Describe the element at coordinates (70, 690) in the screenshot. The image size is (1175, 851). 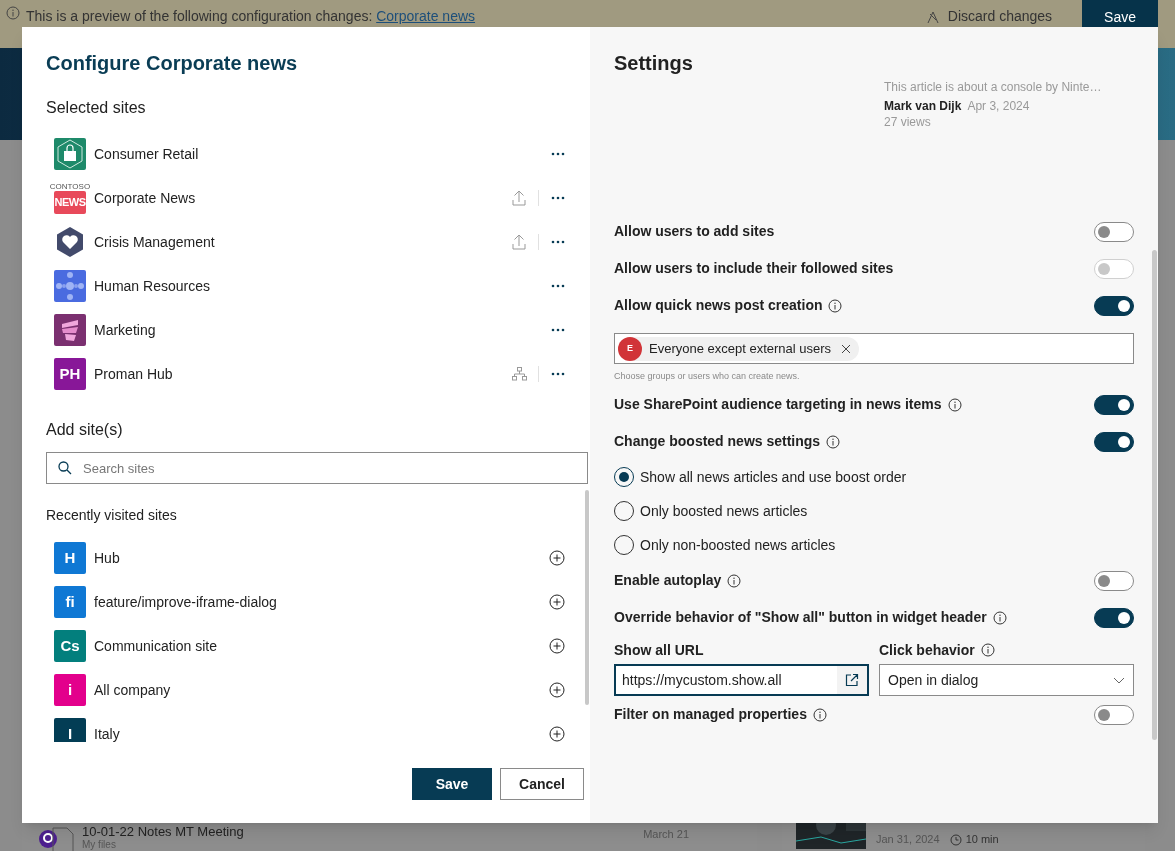
I see `site-avatar: i` at that location.